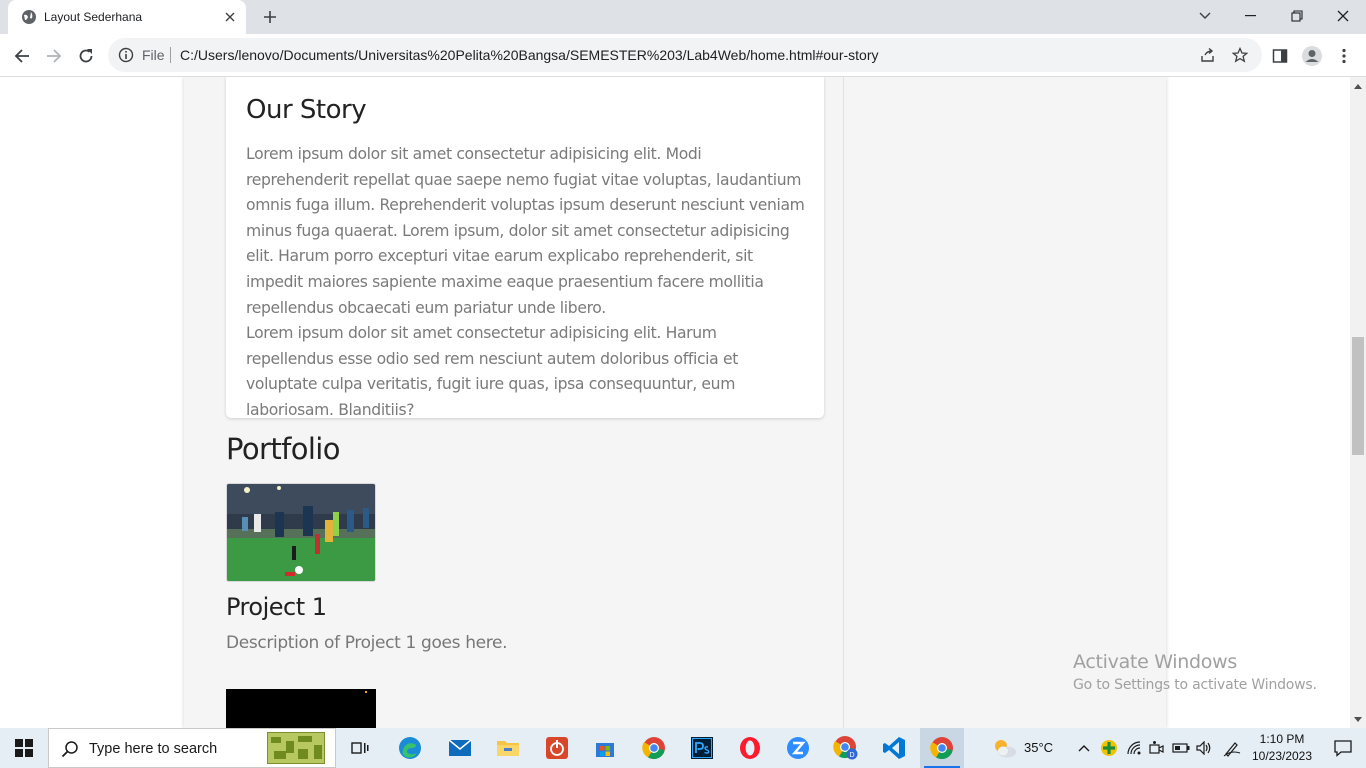 The width and height of the screenshot is (1366, 768). I want to click on our-story-title: Our Story, so click(306, 110).